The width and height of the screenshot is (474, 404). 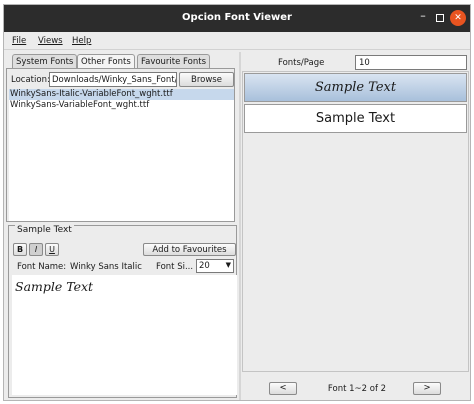 I want to click on panel-splitter, so click(x=240, y=226).